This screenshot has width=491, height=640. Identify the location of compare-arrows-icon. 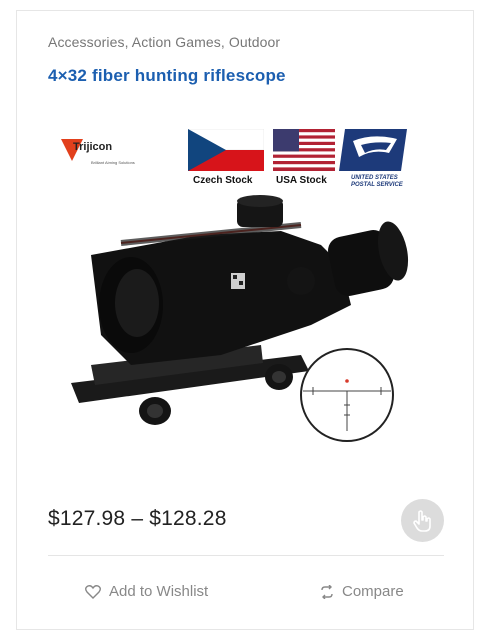
(327, 591).